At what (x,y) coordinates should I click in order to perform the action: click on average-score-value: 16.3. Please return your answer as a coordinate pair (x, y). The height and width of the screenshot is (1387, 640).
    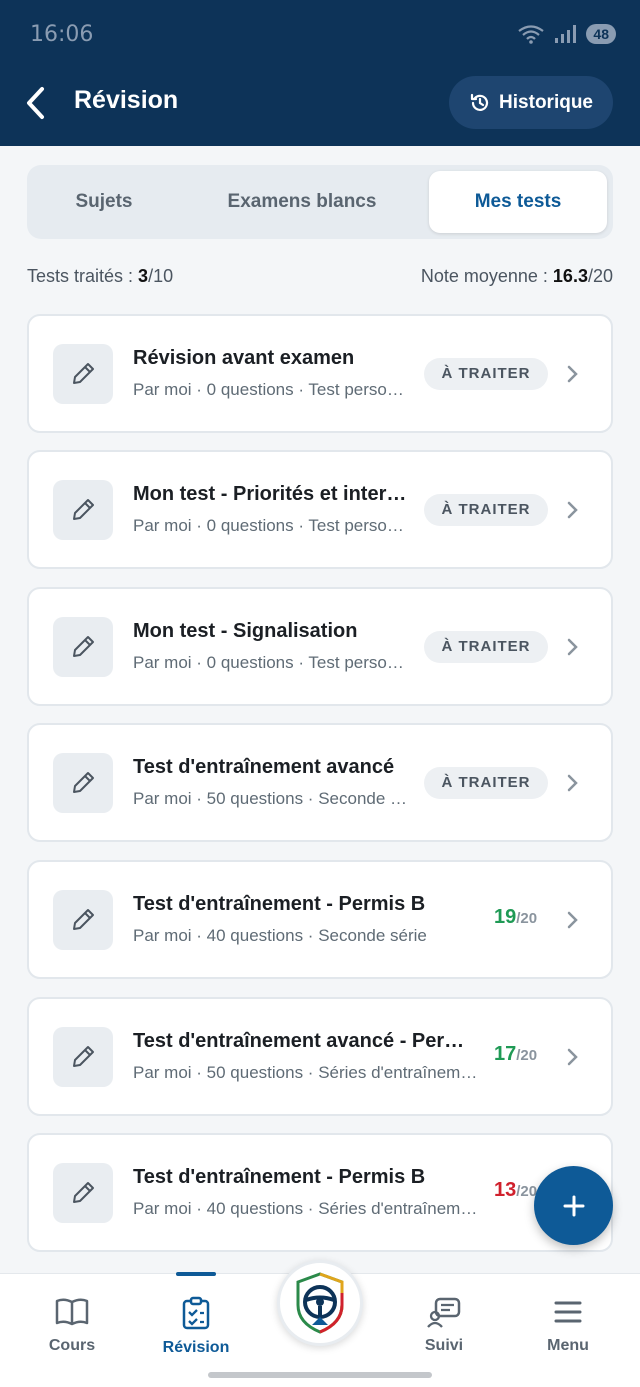
    Looking at the image, I should click on (570, 276).